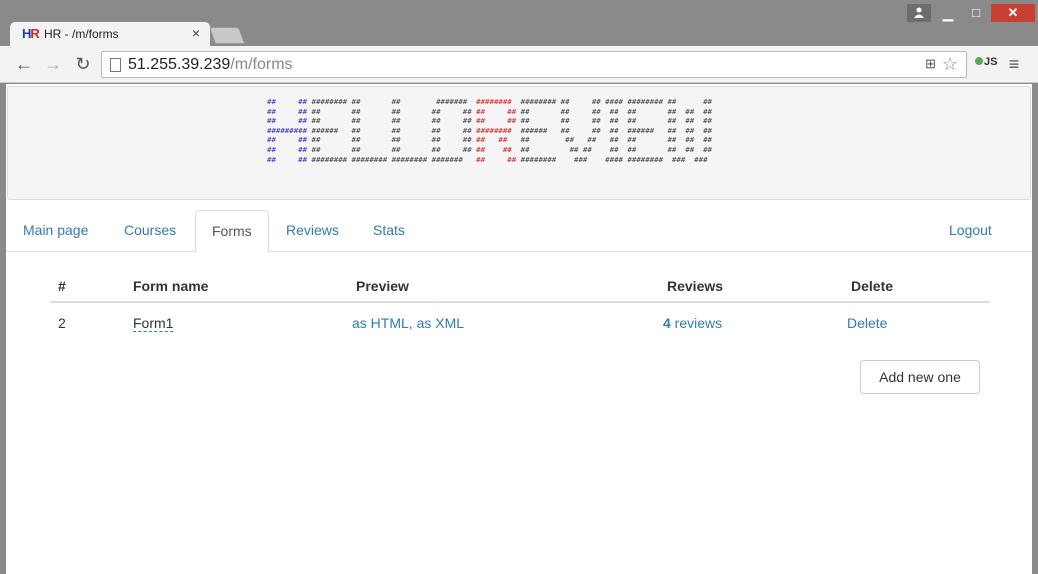 This screenshot has height=574, width=1038. I want to click on hamburger-menu-icon: ≡, so click(1014, 64).